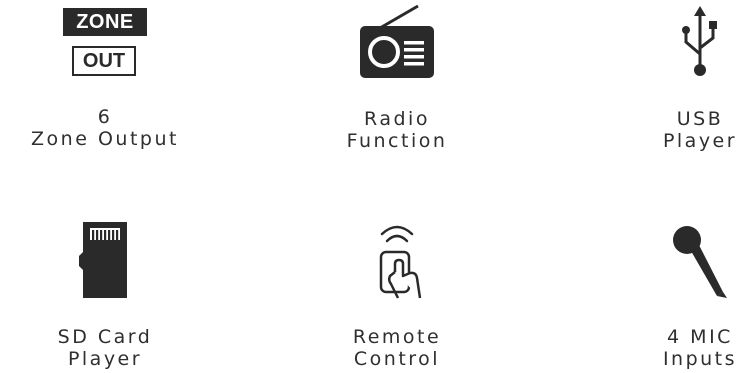 Image resolution: width=746 pixels, height=373 pixels. Describe the element at coordinates (700, 119) in the screenshot. I see `feature-label-line1: USB` at that location.